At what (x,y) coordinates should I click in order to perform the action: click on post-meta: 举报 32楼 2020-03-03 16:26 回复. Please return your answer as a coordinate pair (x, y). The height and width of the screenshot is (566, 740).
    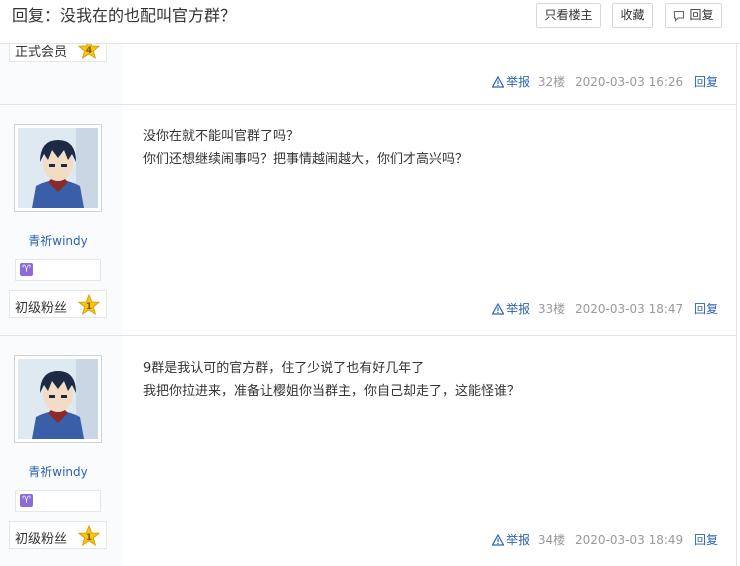
    Looking at the image, I should click on (604, 82).